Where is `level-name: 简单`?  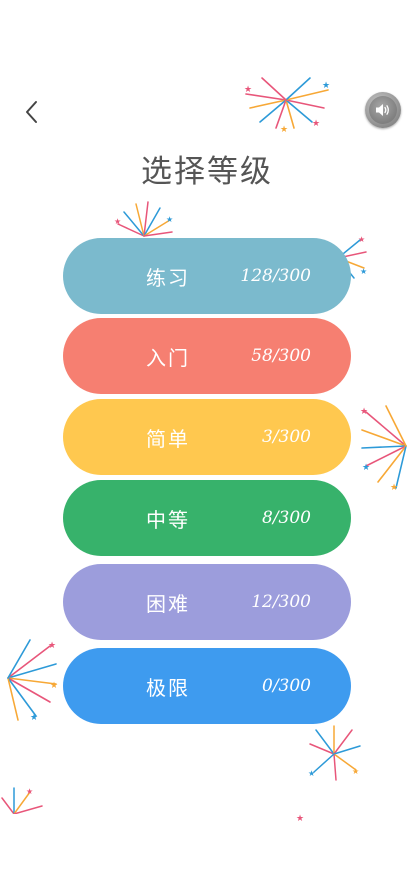 level-name: 简单 is located at coordinates (168, 438).